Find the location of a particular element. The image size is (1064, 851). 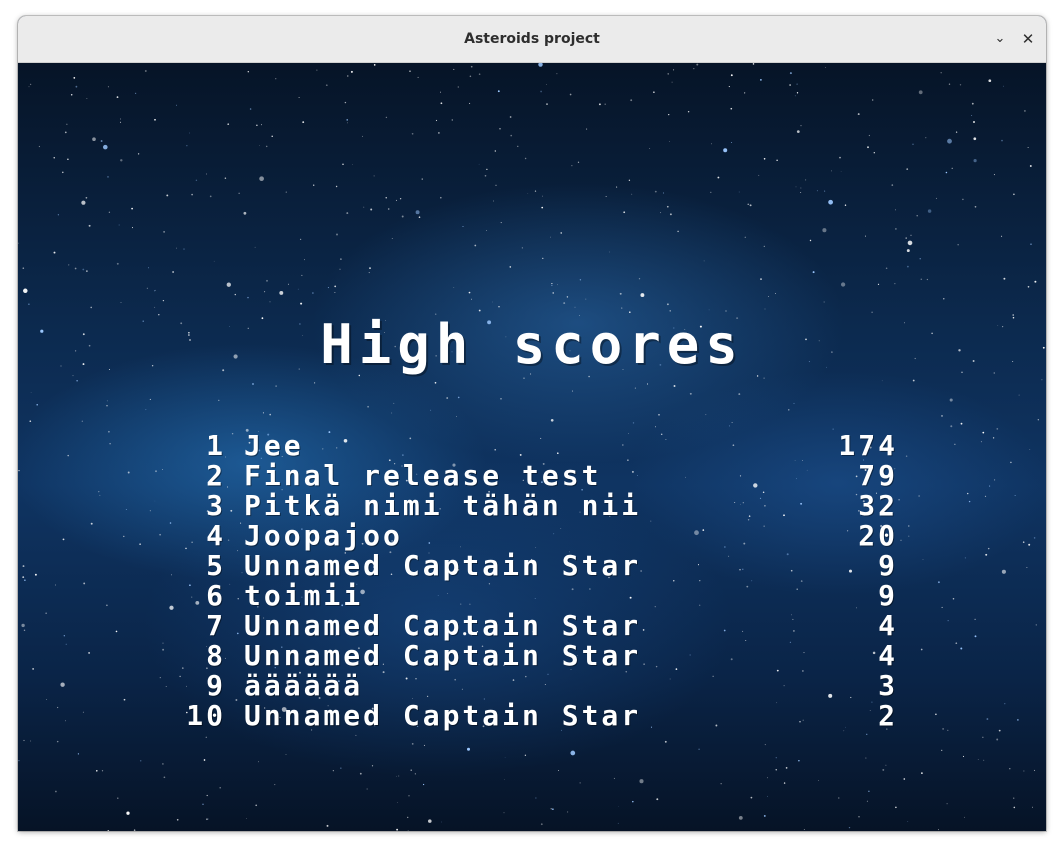

title-bar: Asteroids project ⌄ ✕ is located at coordinates (532, 39).